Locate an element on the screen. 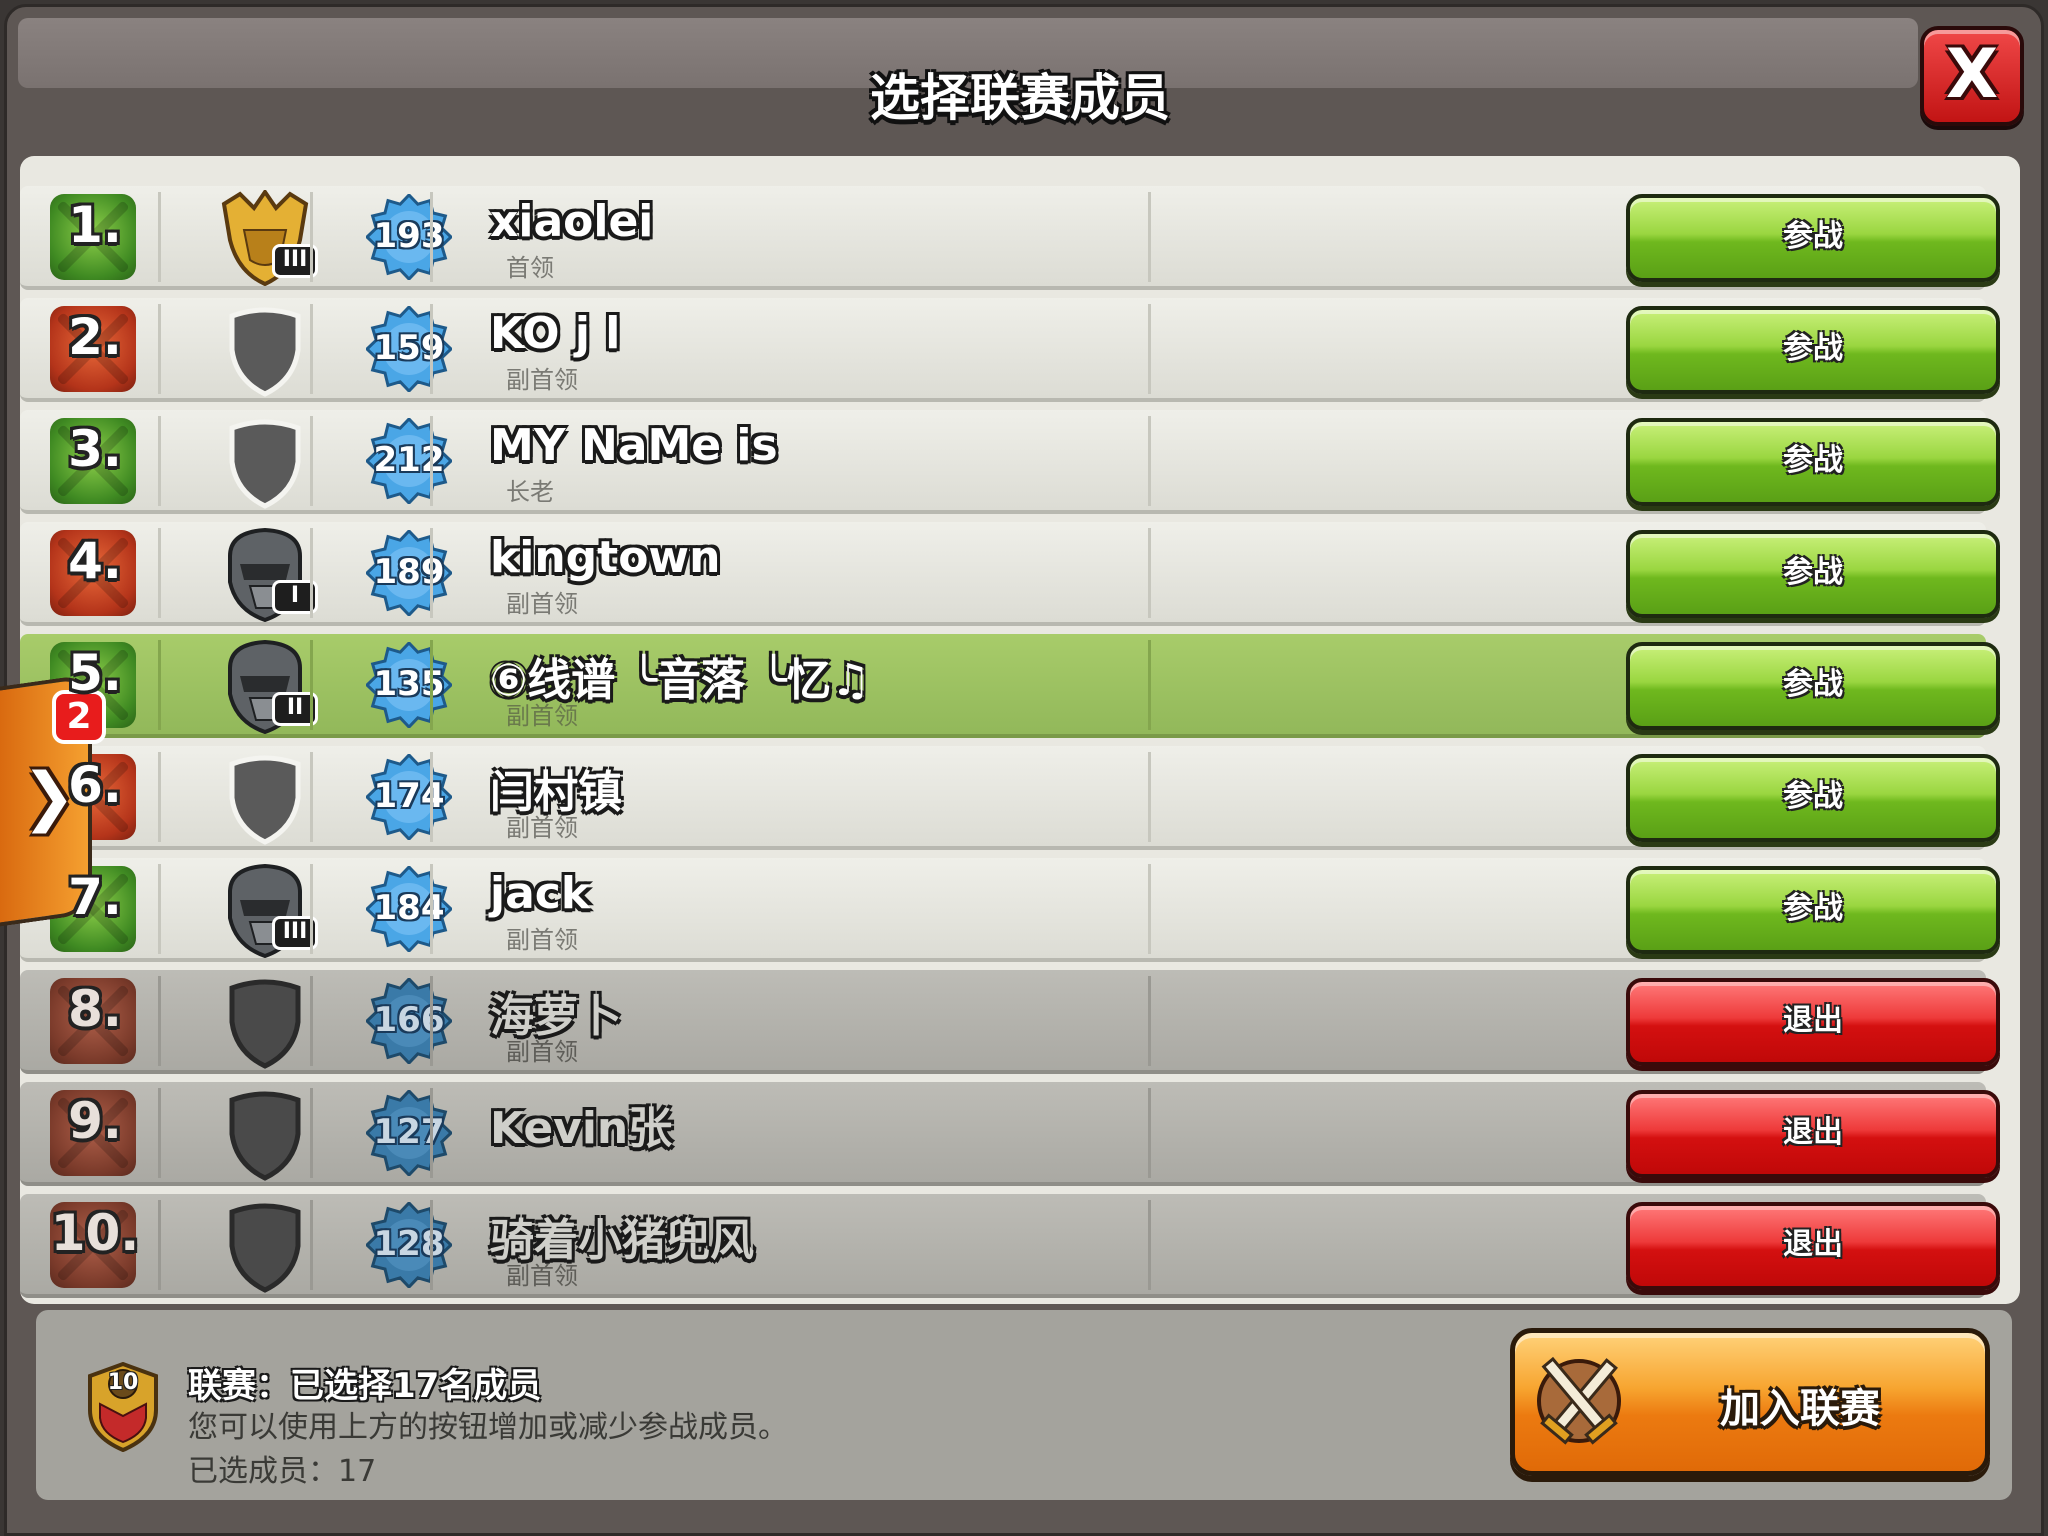 This screenshot has height=1536, width=2048. member-rank: 5. is located at coordinates (95, 673).